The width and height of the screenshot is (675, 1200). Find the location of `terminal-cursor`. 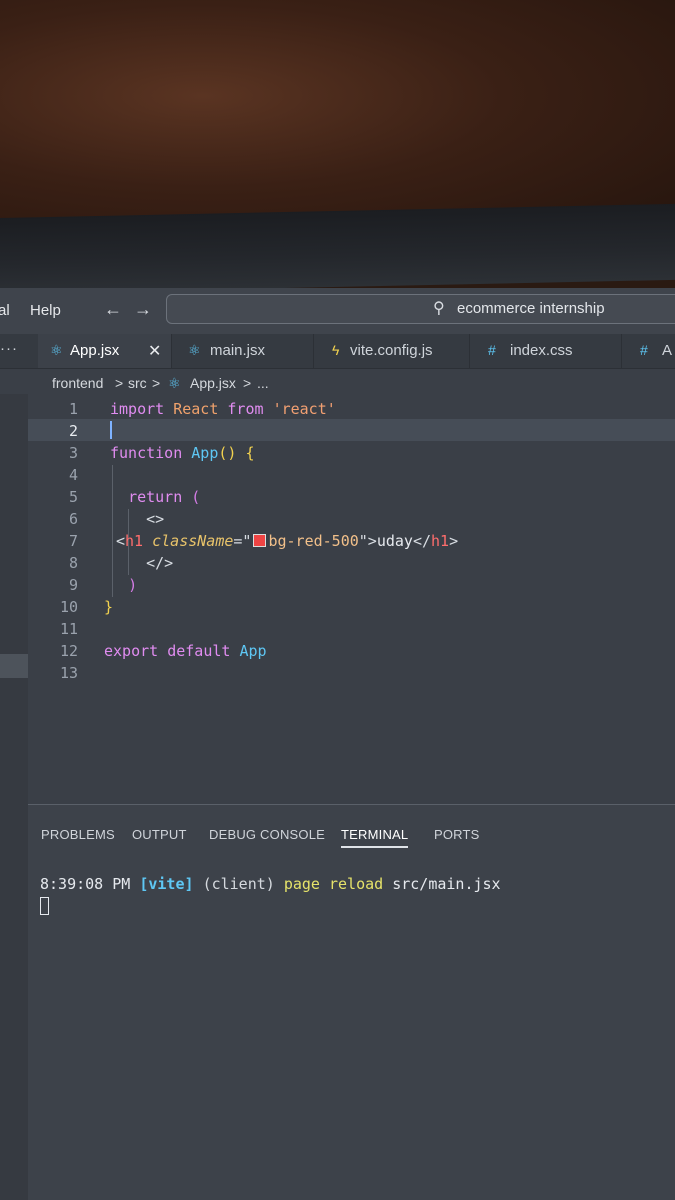

terminal-cursor is located at coordinates (44, 906).